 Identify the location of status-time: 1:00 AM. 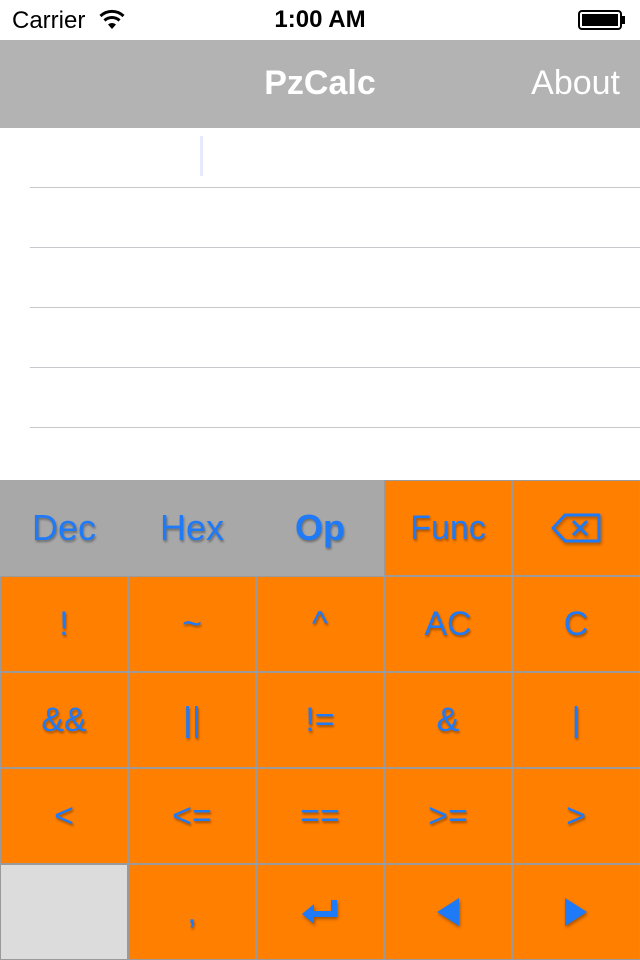
(320, 19).